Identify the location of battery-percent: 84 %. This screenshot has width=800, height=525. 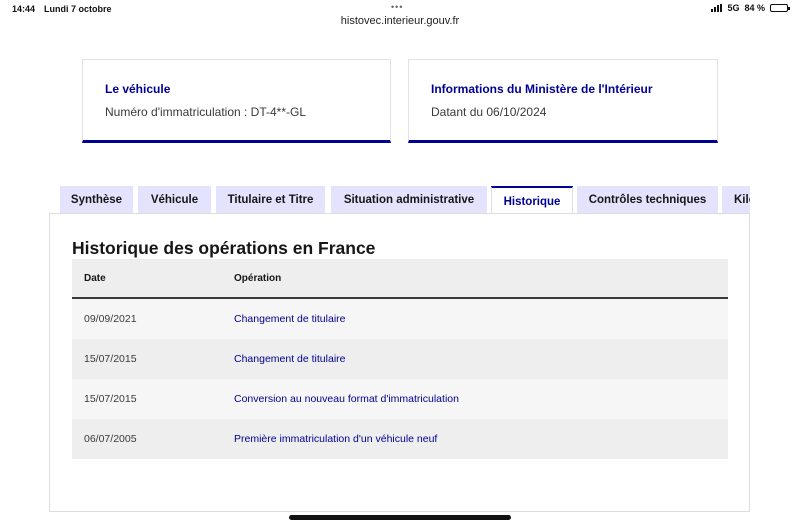
(754, 8).